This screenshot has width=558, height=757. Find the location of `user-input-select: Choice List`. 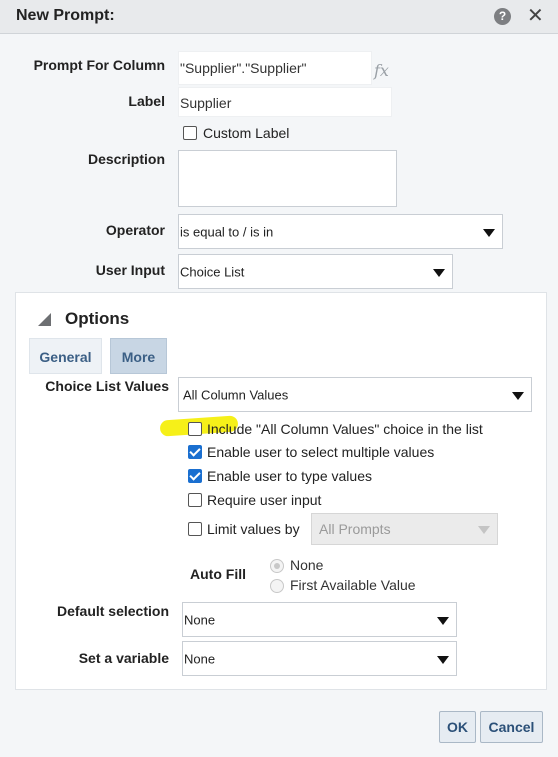

user-input-select: Choice List is located at coordinates (315, 271).